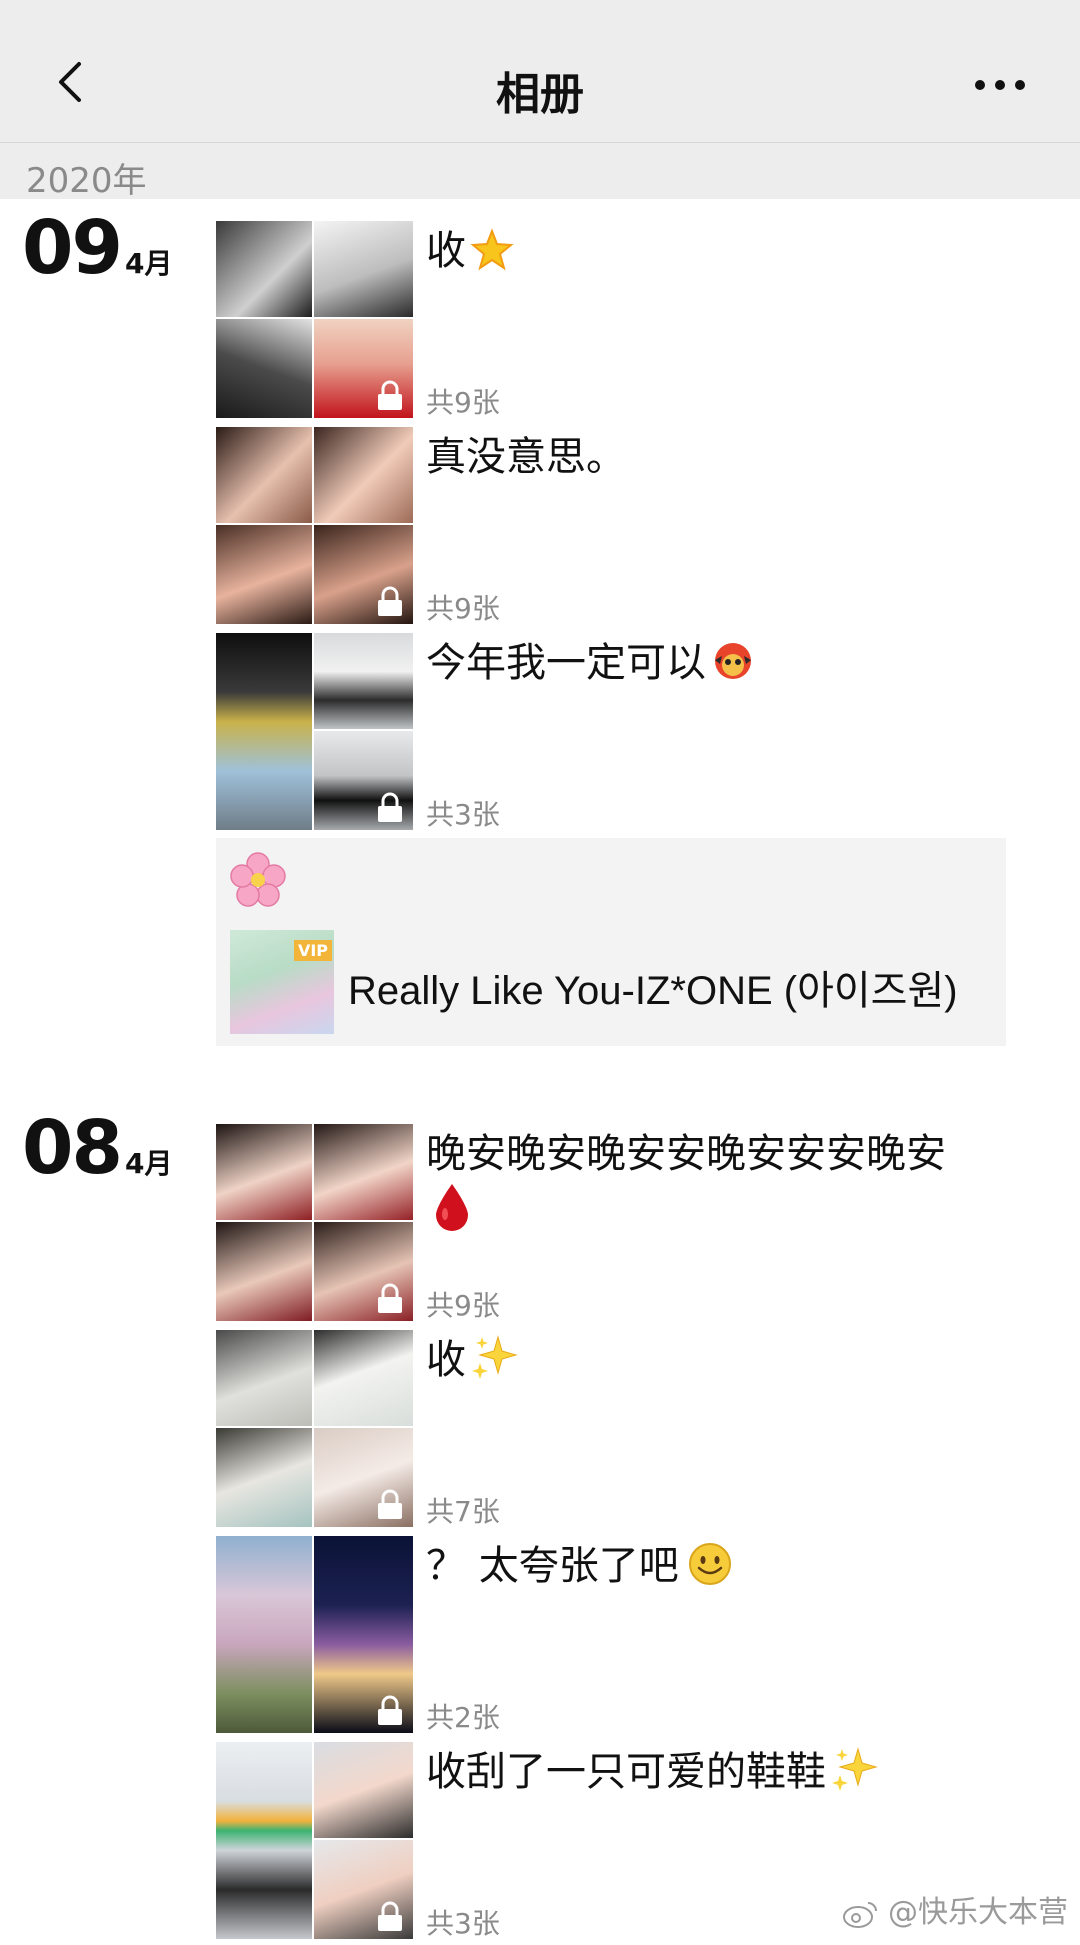 The image size is (1080, 1945). What do you see at coordinates (709, 1564) in the screenshot?
I see `smile-icon` at bounding box center [709, 1564].